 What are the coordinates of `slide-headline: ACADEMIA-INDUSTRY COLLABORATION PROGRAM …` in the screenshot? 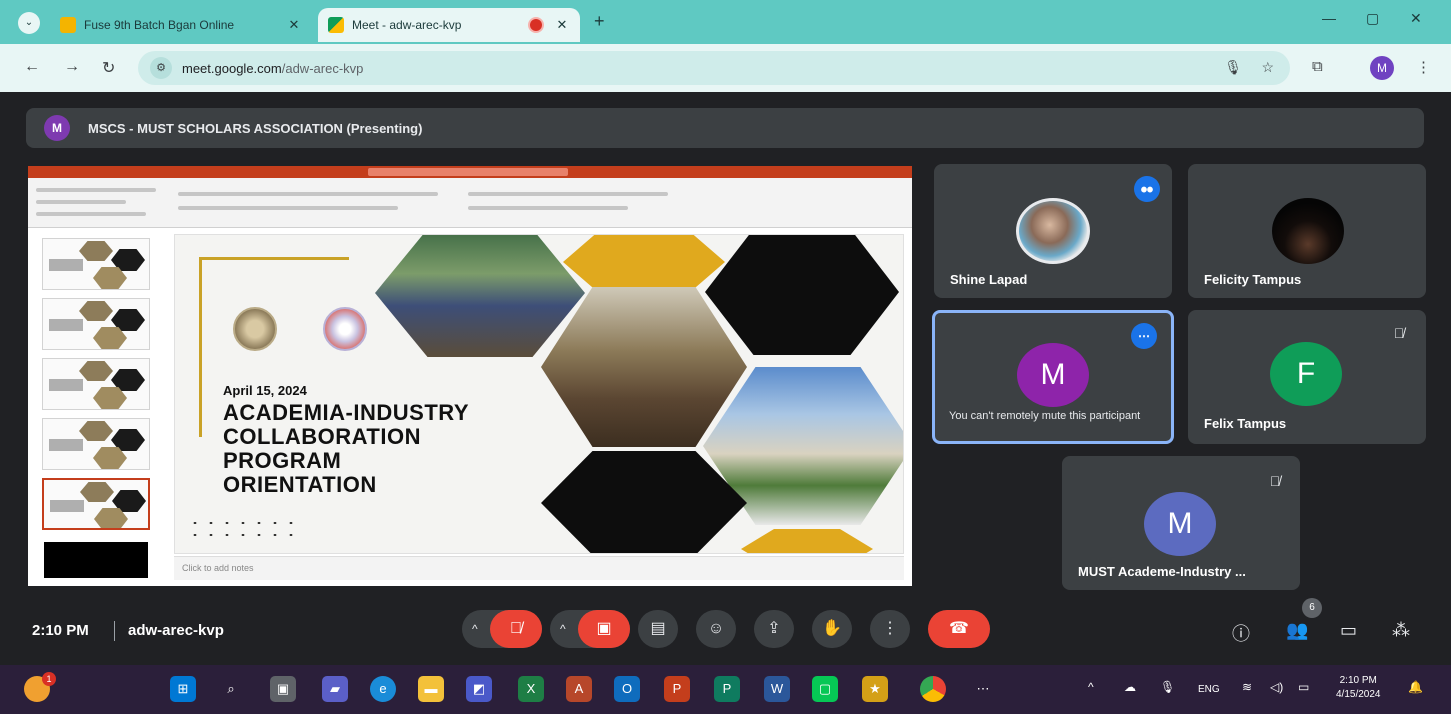 It's located at (346, 449).